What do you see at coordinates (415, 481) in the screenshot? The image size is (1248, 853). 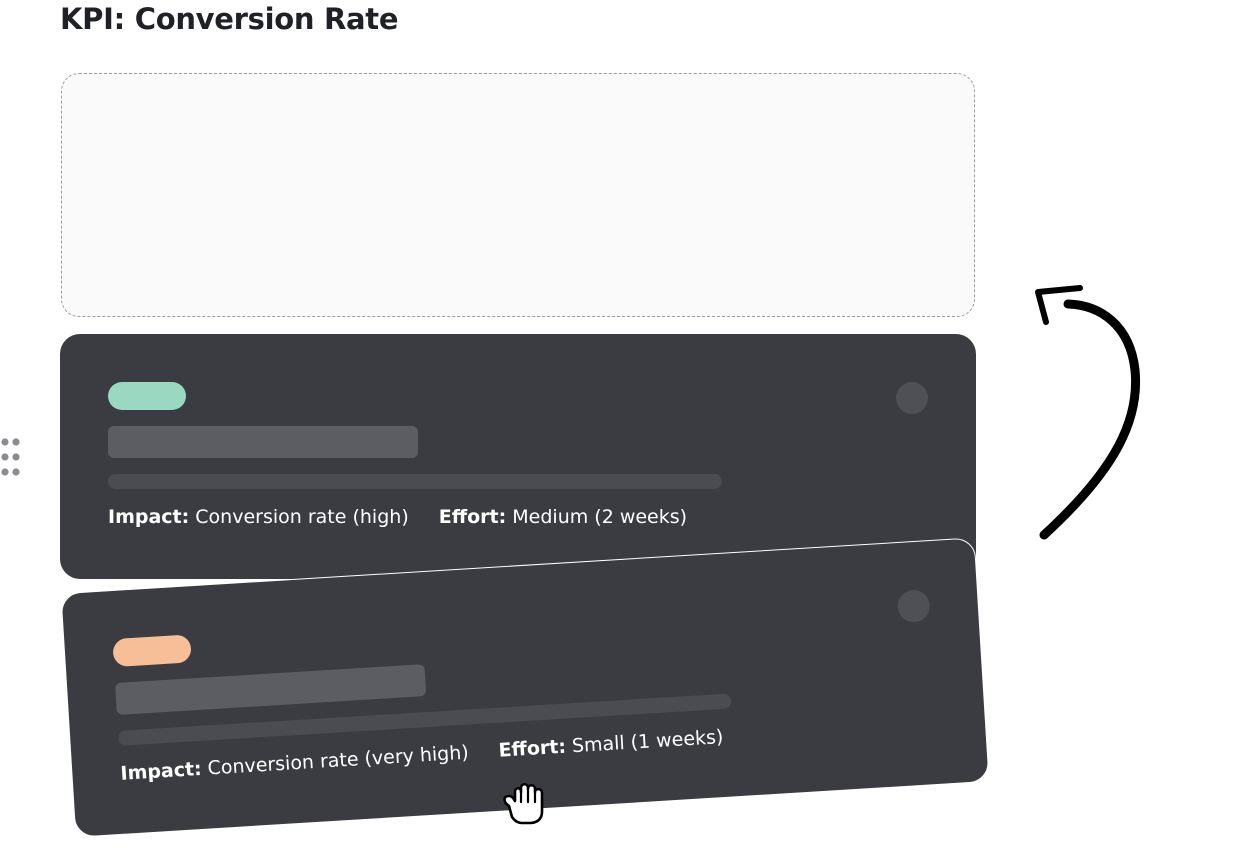 I see `card-description-placeholder` at bounding box center [415, 481].